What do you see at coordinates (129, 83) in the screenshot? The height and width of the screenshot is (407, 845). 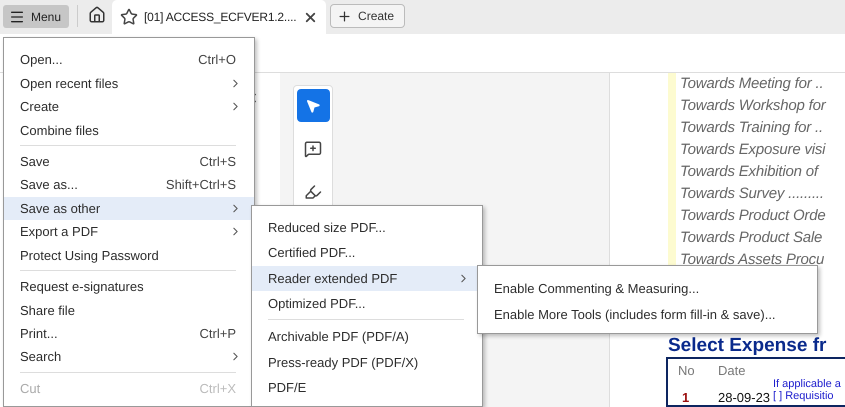 I see `menu-item: Open recent files` at bounding box center [129, 83].